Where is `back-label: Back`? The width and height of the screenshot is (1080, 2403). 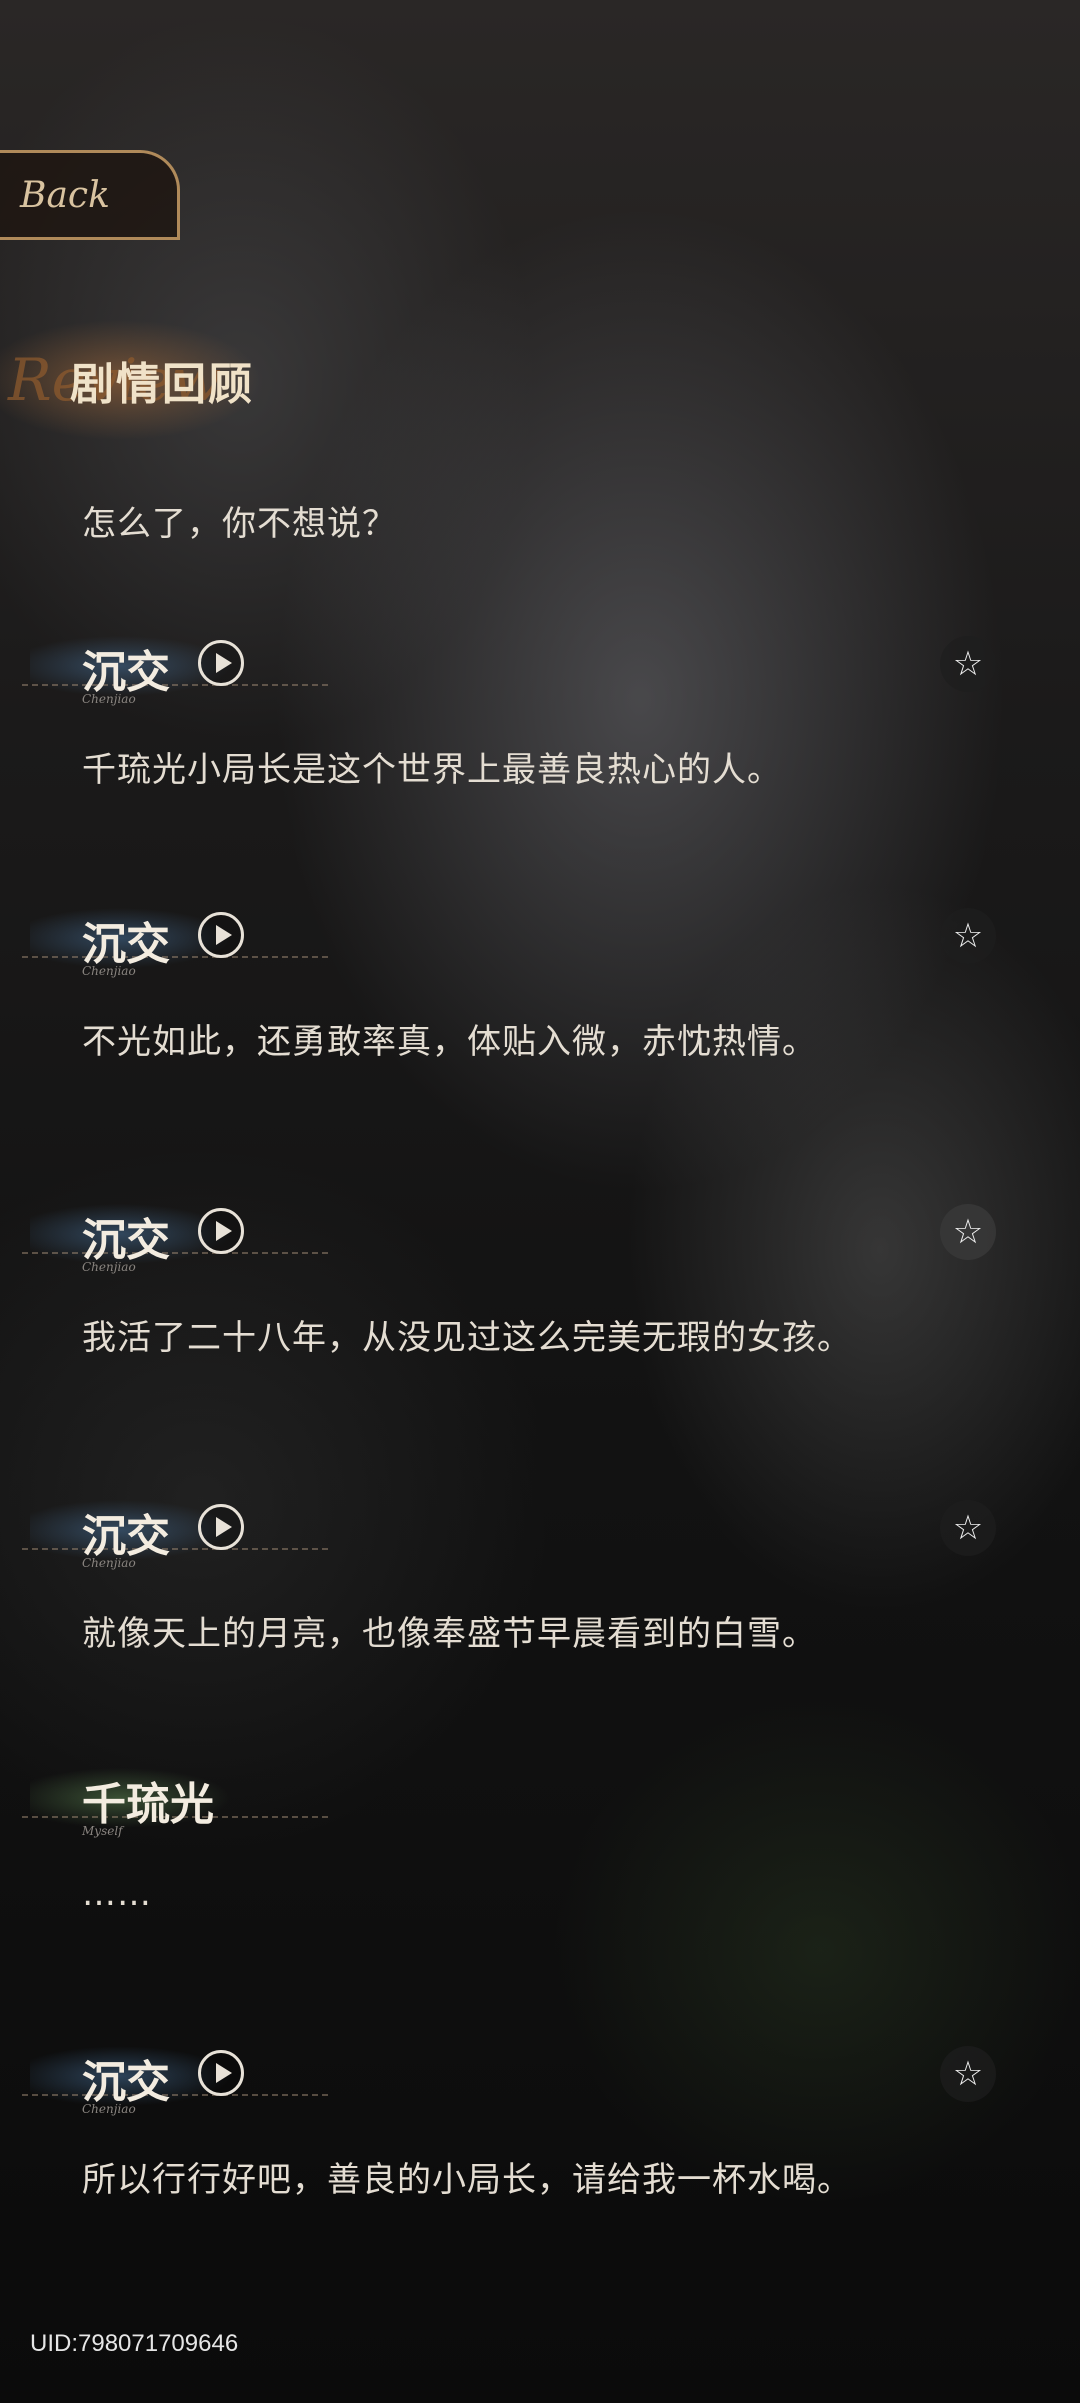
back-label: Back is located at coordinates (65, 195).